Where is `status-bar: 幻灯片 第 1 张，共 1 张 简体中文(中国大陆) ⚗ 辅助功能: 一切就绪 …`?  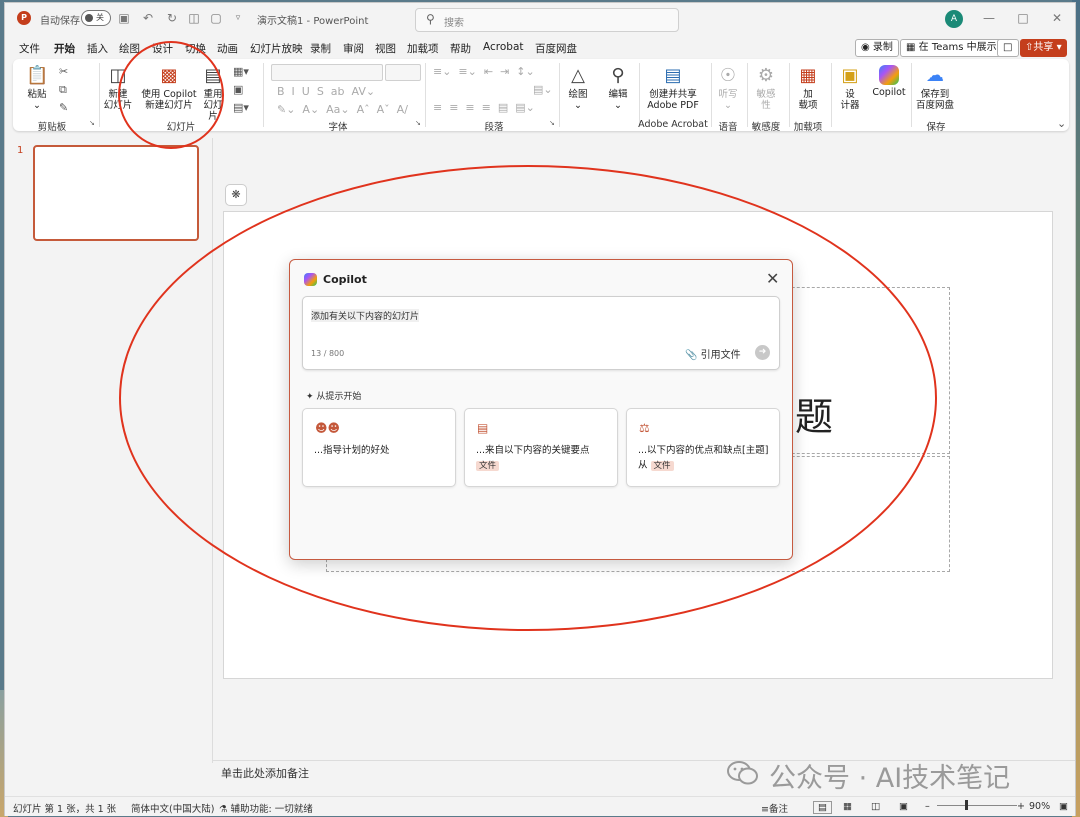
status-bar: 幻灯片 第 1 张，共 1 张 简体中文(中国大陆) ⚗ 辅助功能: 一切就绪 … is located at coordinates (540, 806).